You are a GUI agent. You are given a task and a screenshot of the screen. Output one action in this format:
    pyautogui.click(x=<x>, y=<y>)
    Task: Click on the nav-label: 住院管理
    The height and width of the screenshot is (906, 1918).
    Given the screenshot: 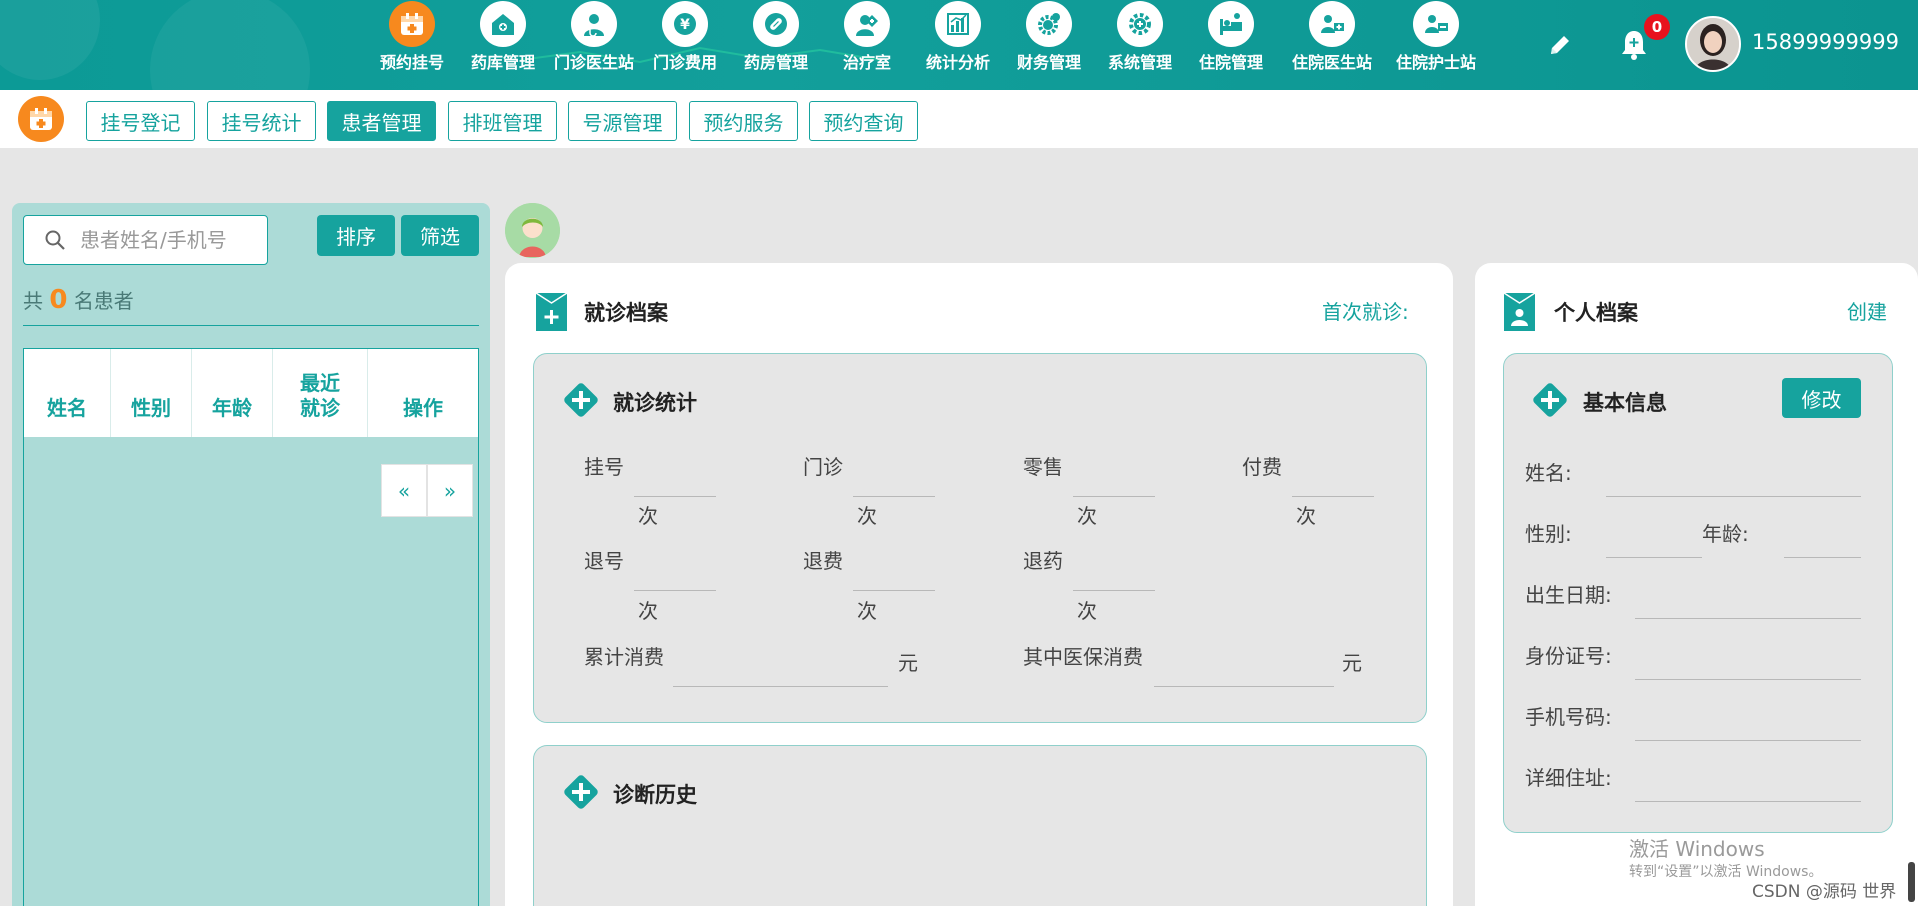 What is the action you would take?
    pyautogui.click(x=1230, y=62)
    